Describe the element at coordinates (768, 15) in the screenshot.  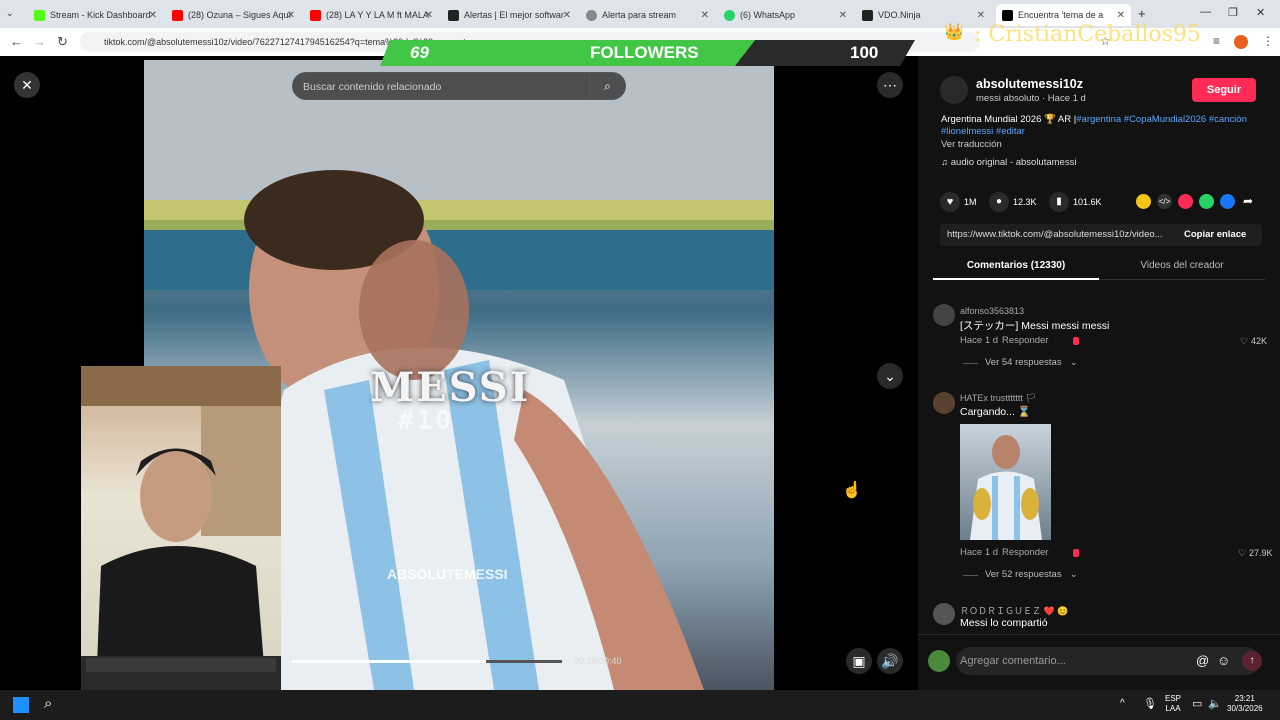
I see `tab-label: (6) WhatsApp` at that location.